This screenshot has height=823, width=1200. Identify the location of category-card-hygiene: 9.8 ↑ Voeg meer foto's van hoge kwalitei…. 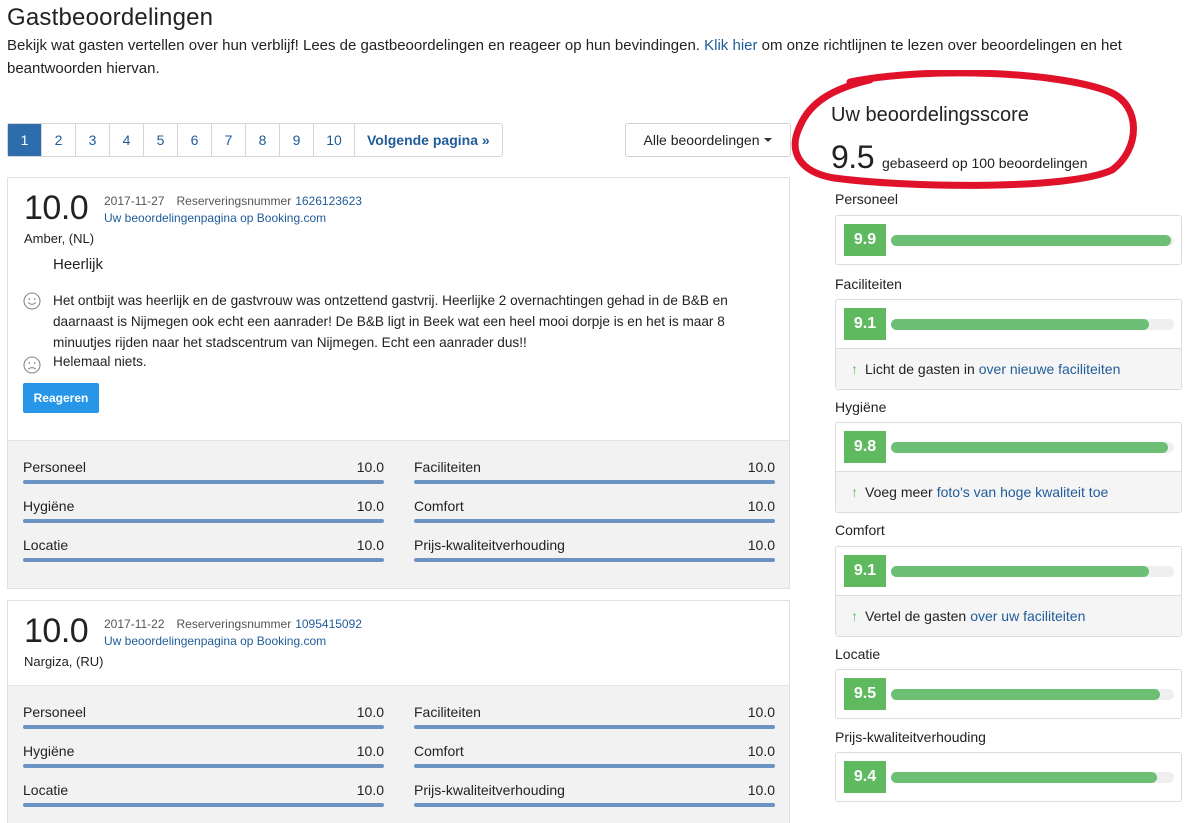
(1008, 467).